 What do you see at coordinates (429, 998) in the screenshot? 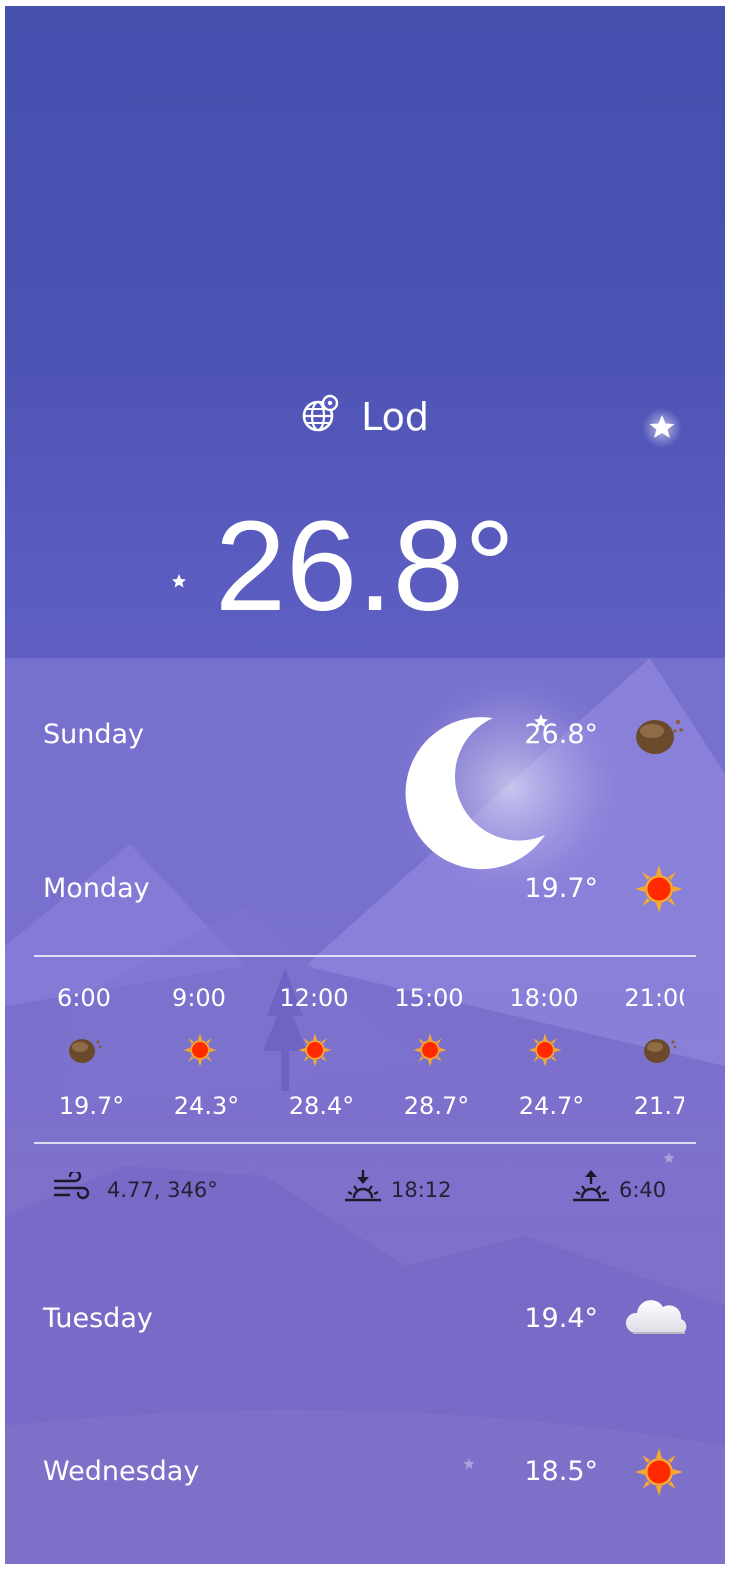
I see `hour-time: 15:00` at bounding box center [429, 998].